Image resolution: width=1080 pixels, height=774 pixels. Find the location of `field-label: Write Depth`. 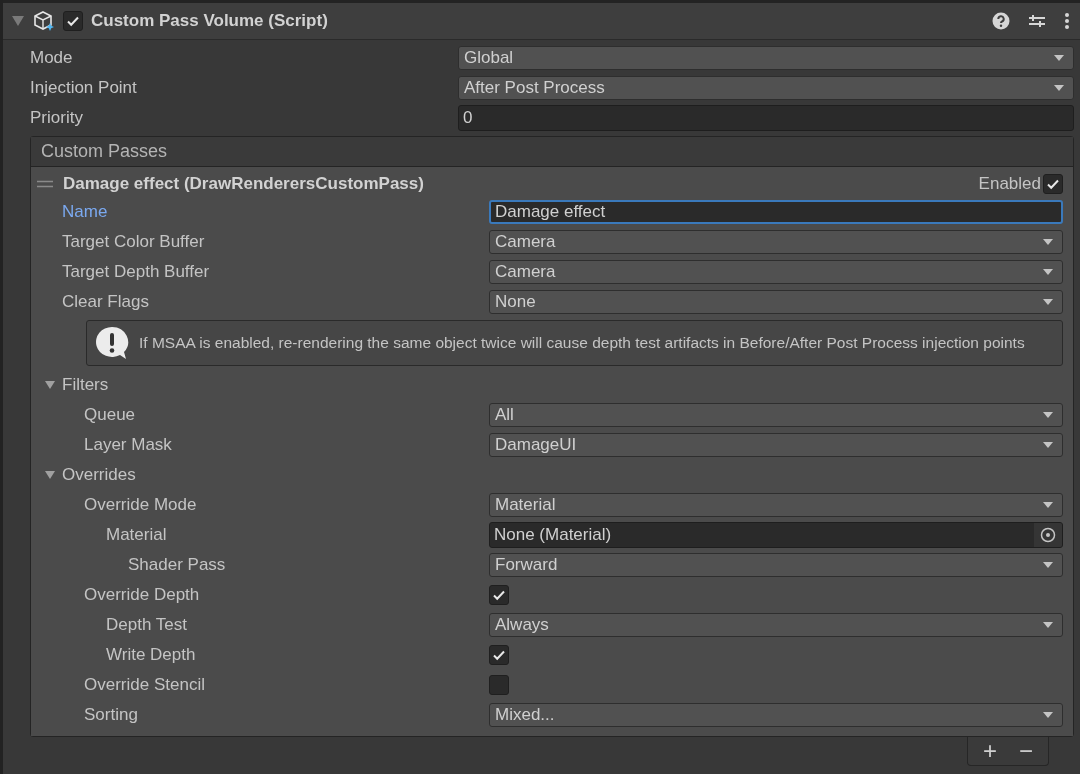

field-label: Write Depth is located at coordinates (151, 655).